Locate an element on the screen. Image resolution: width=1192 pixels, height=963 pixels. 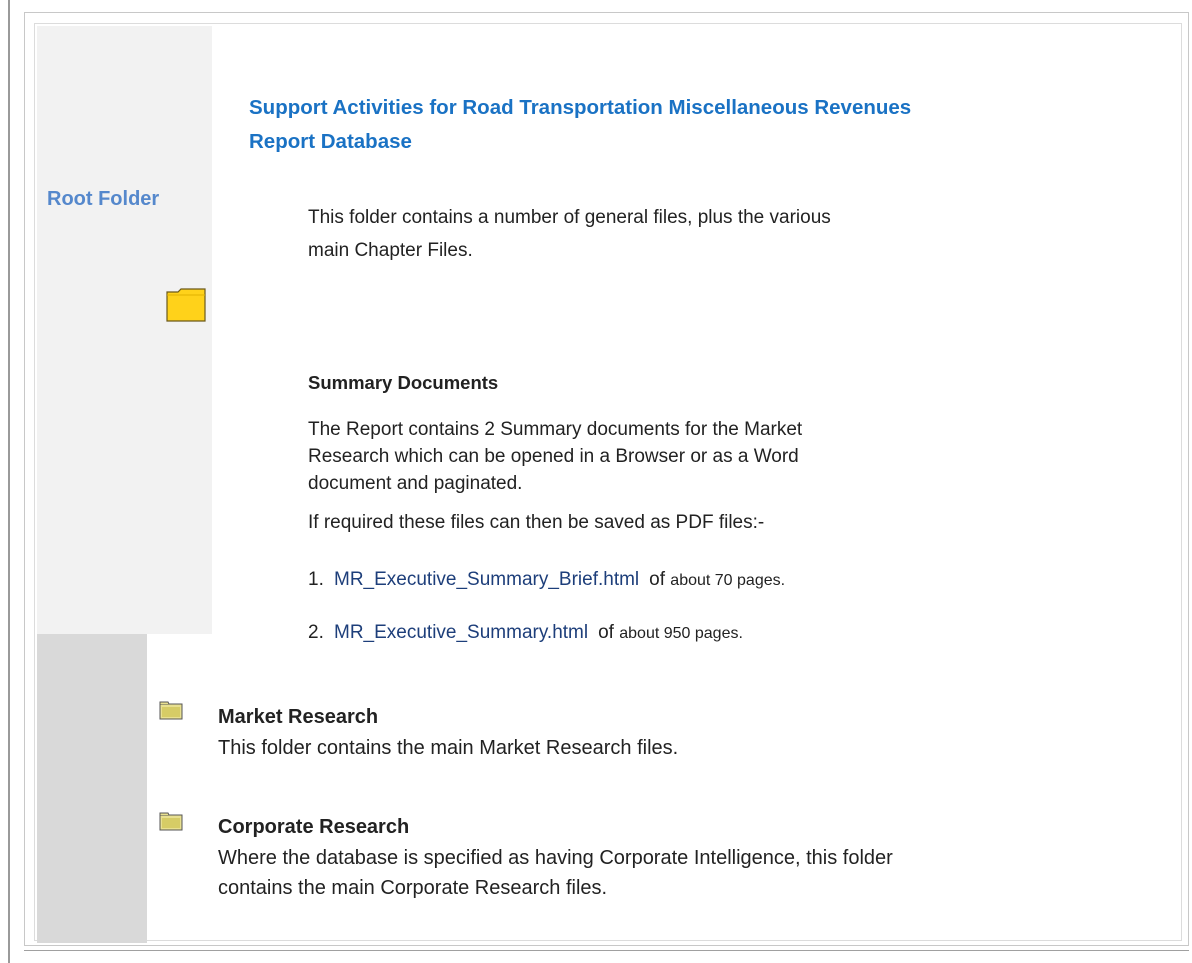
bottom-divider is located at coordinates (606, 950).